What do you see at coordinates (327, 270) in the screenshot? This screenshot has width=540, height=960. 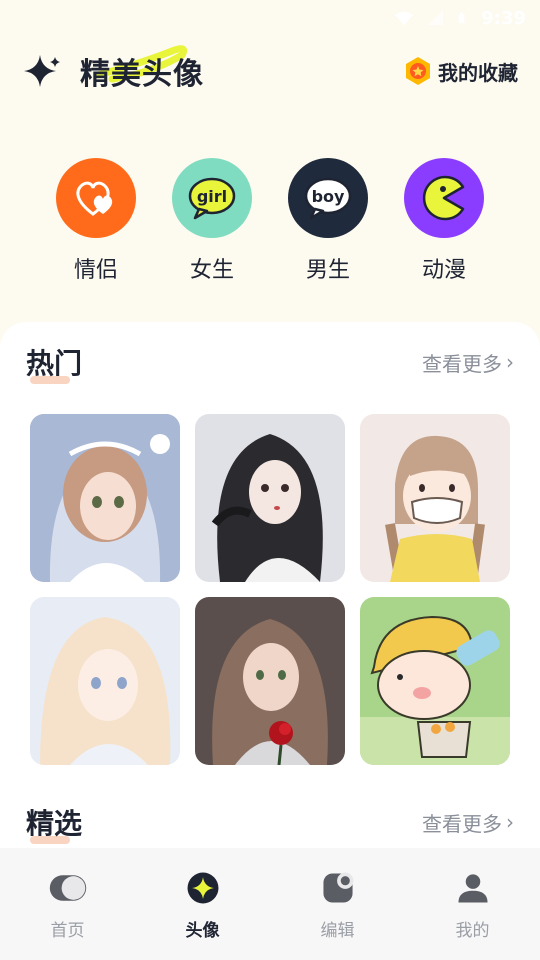 I see `category-boy-label: 男生` at bounding box center [327, 270].